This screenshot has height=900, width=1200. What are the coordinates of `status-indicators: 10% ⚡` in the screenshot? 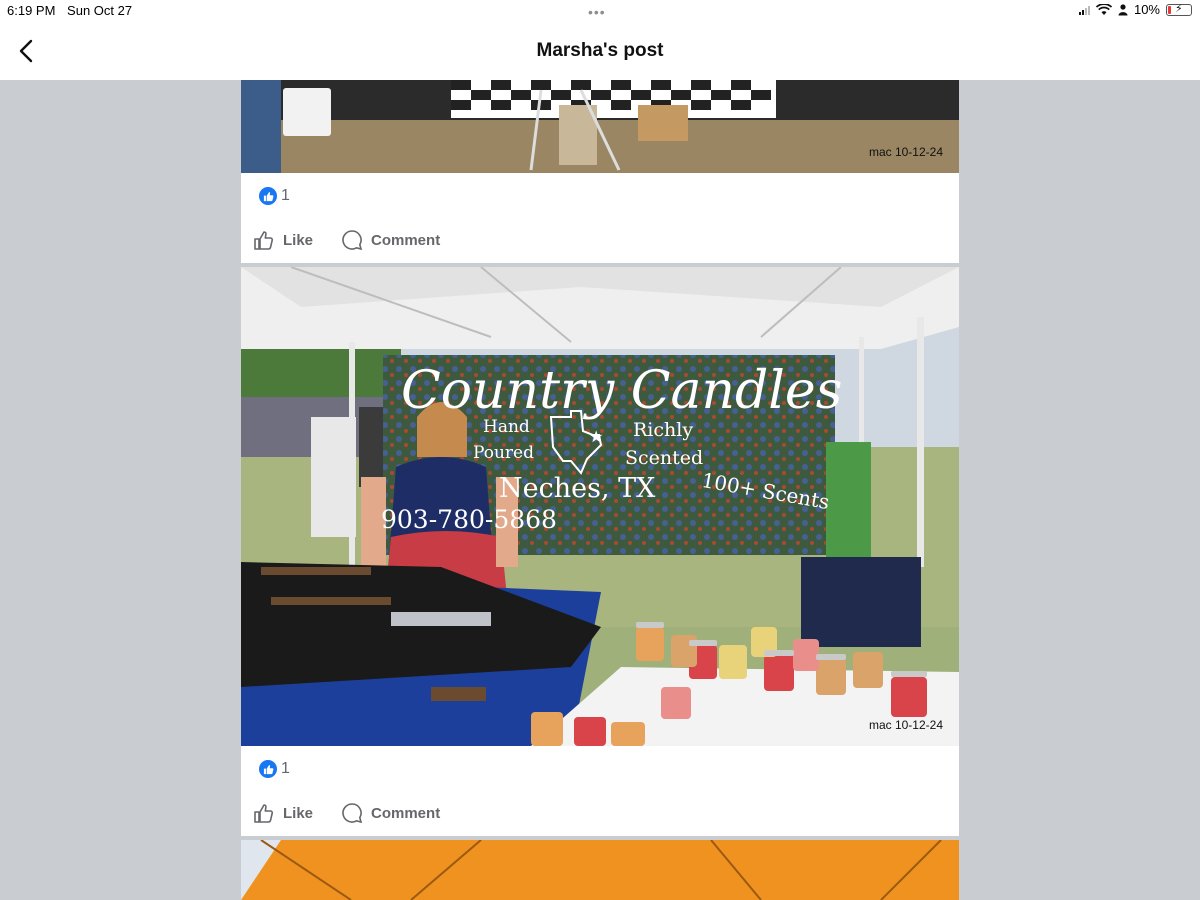 It's located at (1135, 9).